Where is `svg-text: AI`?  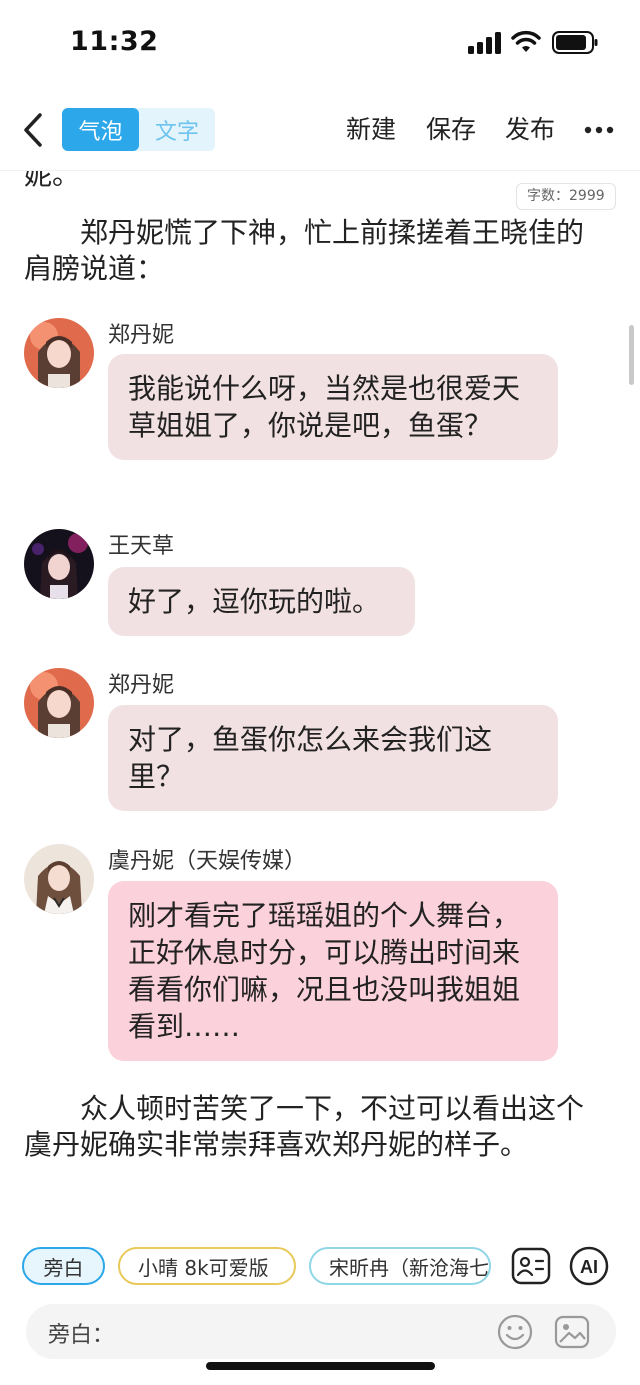 svg-text: AI is located at coordinates (589, 1267).